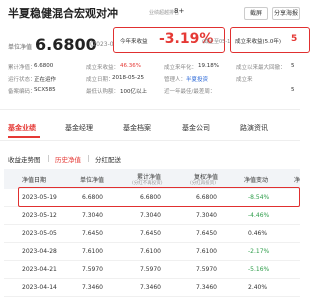 The image size is (320, 300). I want to click on tab-roadshow: 路演资讯, so click(254, 128).